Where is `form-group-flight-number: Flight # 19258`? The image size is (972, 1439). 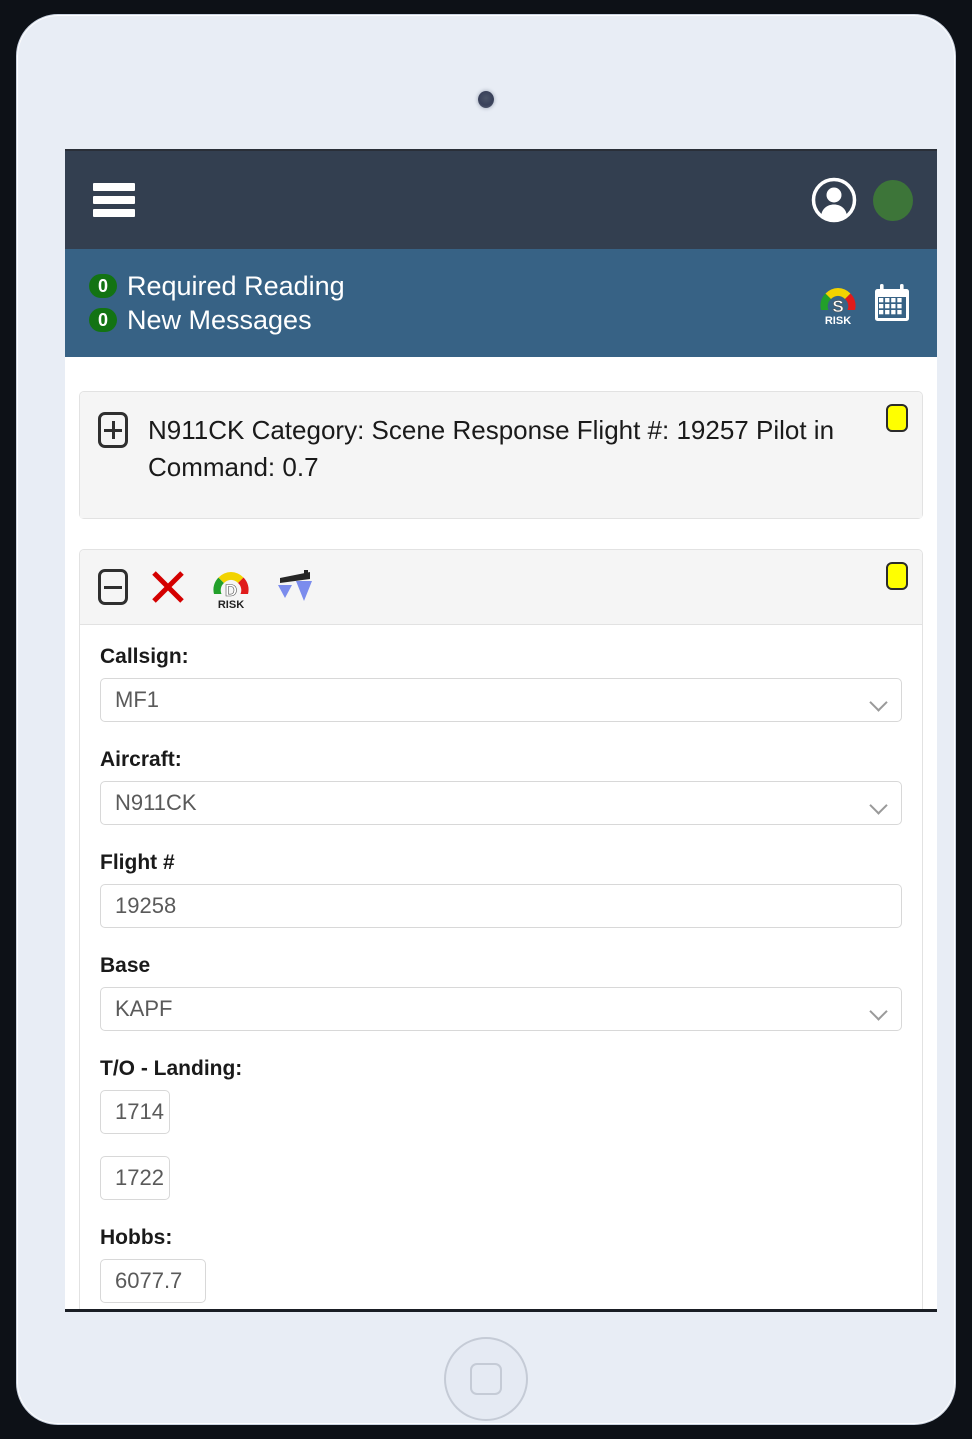 form-group-flight-number: Flight # 19258 is located at coordinates (501, 889).